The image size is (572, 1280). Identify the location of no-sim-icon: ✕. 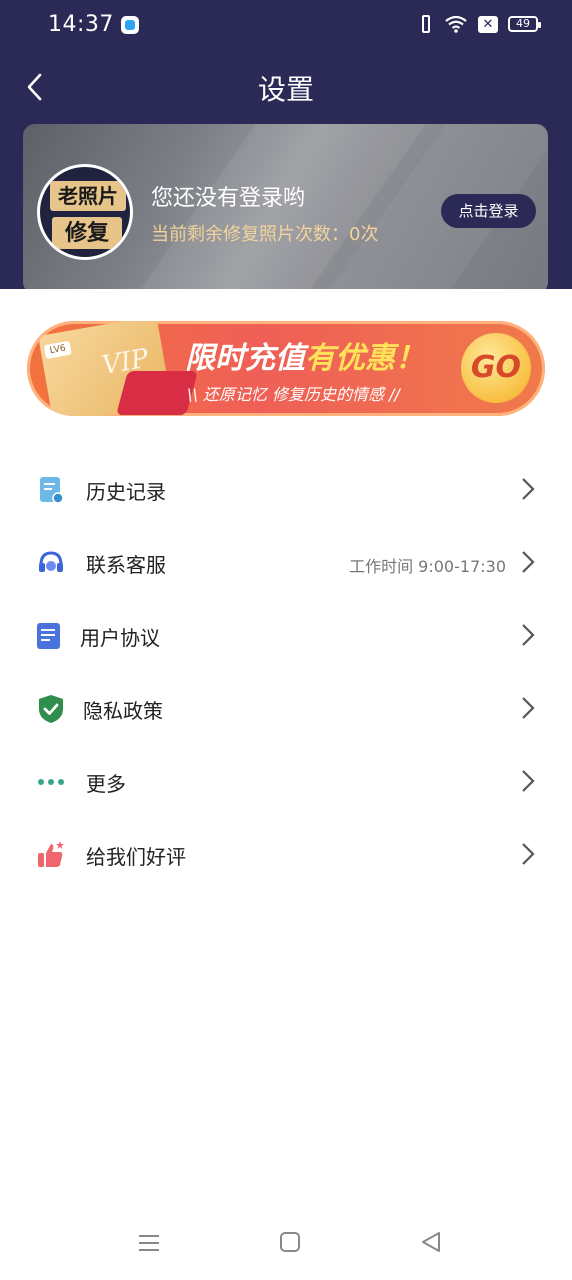
(488, 24).